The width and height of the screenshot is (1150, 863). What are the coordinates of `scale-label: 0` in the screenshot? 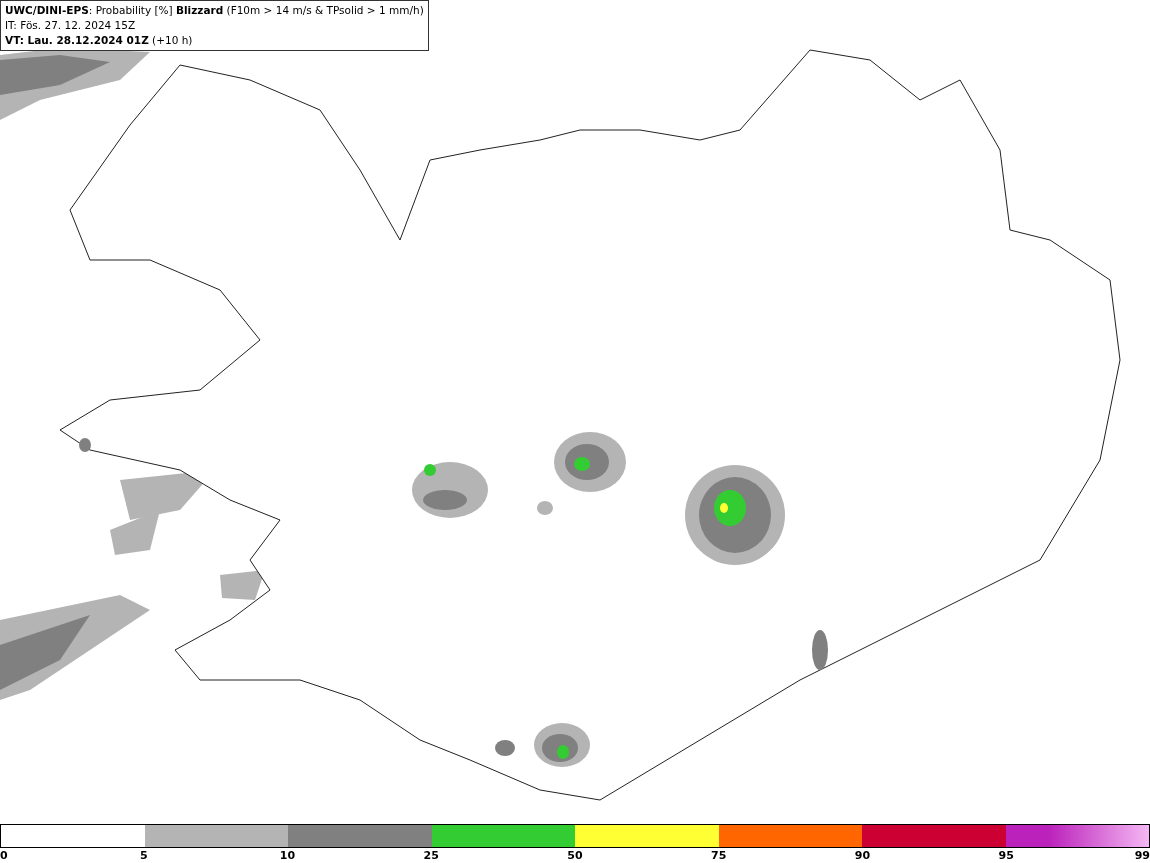 It's located at (4, 855).